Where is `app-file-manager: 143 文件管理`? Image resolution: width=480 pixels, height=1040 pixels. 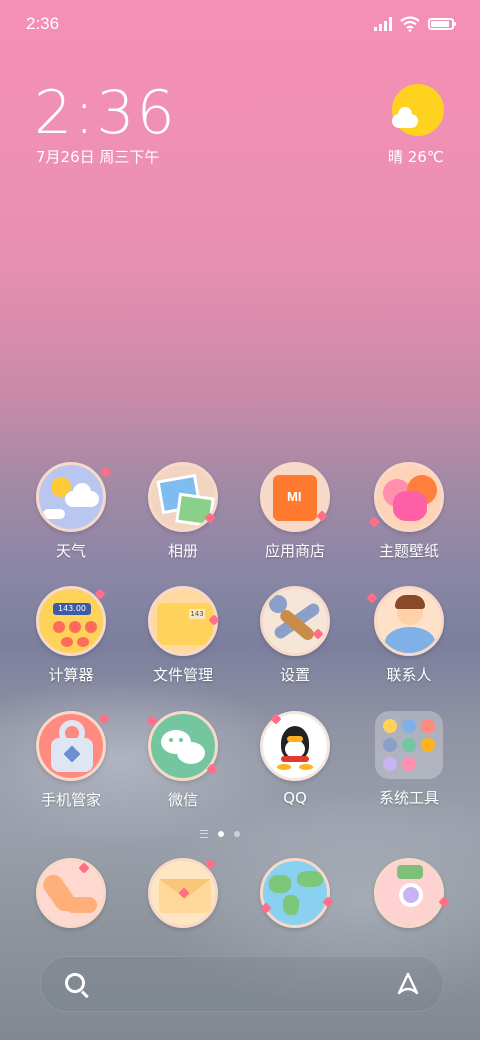
app-file-manager: 143 文件管理 is located at coordinates (183, 635).